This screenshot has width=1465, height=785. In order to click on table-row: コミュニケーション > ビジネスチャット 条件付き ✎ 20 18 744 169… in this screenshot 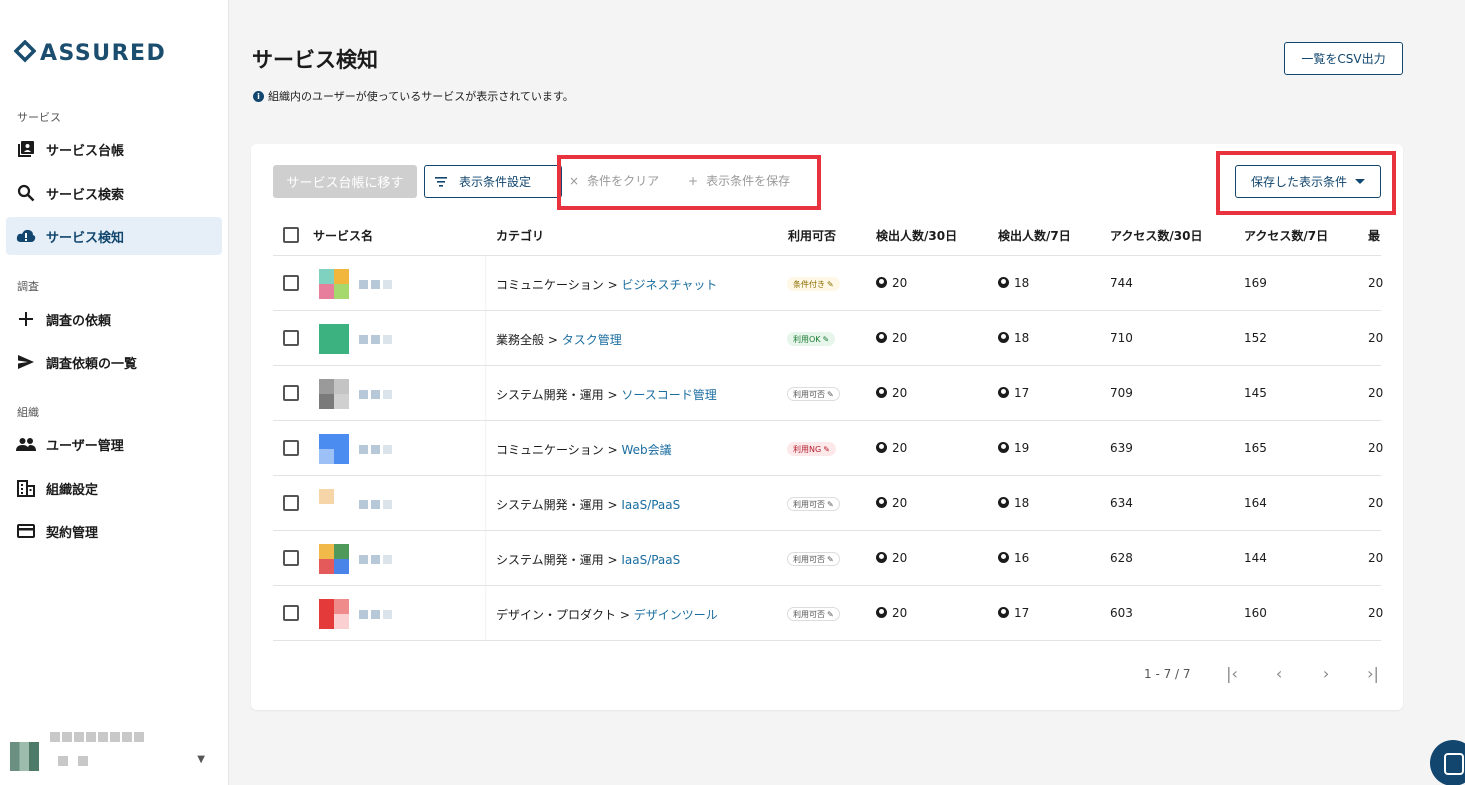, I will do `click(828, 283)`.